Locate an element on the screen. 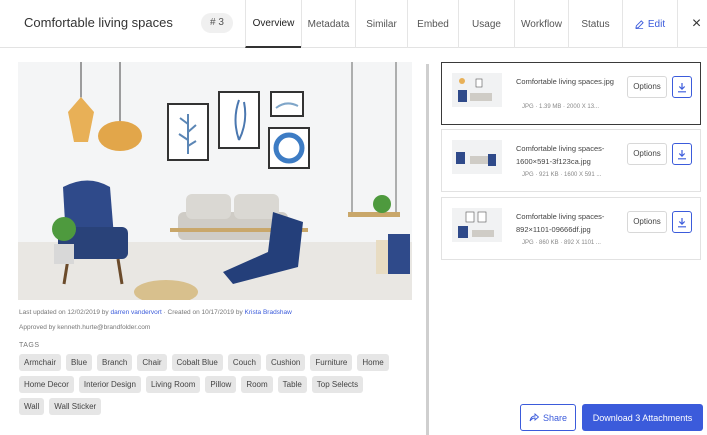  edit-button: Edit is located at coordinates (649, 24).